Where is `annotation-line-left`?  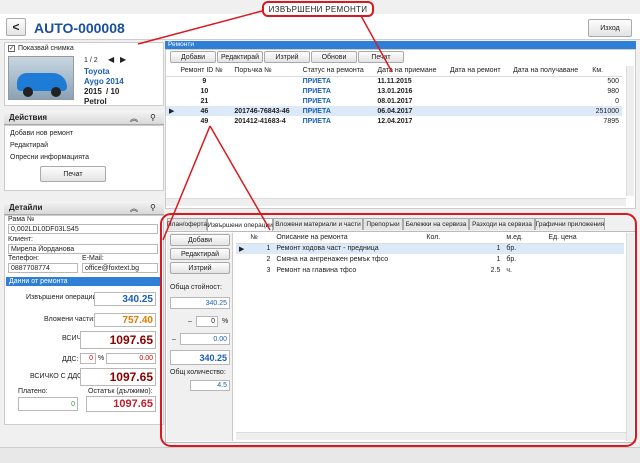
annotation-line-left is located at coordinates (200, 27).